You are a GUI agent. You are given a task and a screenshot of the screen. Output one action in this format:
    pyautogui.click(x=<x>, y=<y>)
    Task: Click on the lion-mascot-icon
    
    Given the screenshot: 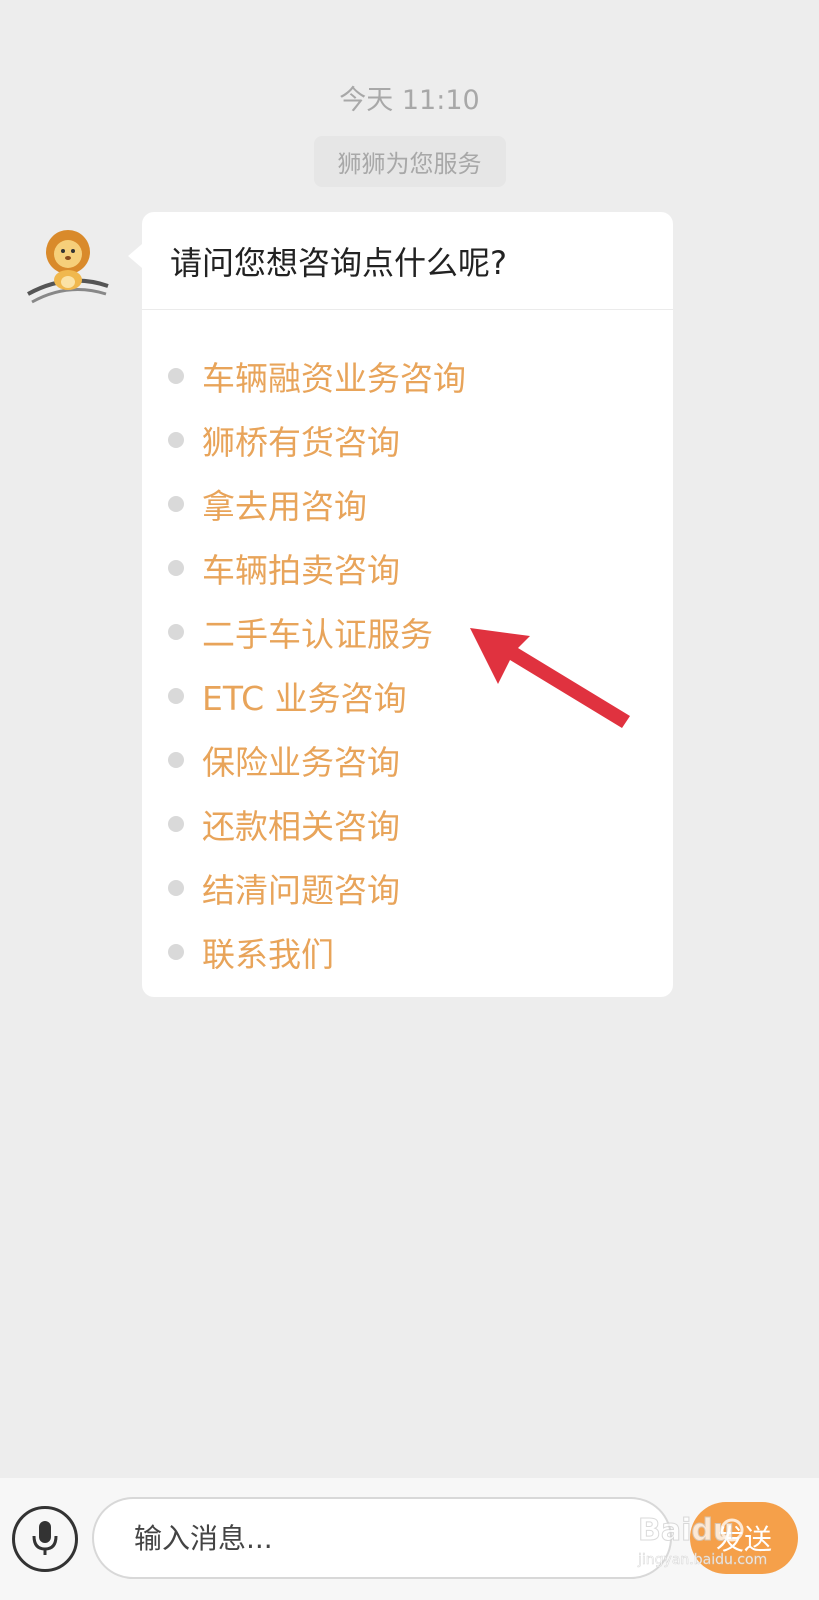 What is the action you would take?
    pyautogui.click(x=68, y=266)
    